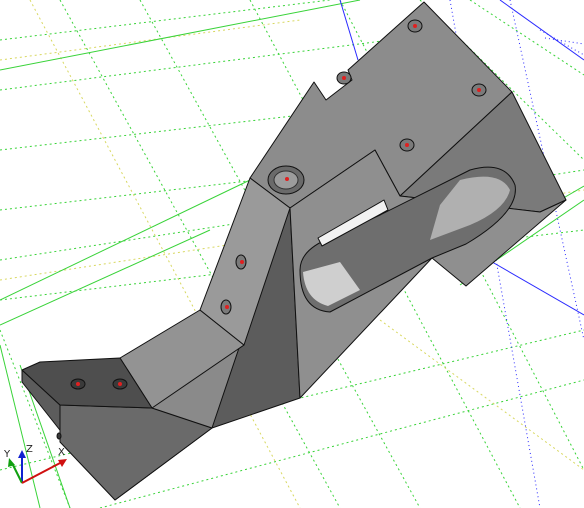 This screenshot has height=508, width=584. I want to click on axis-triad: Z Y X, so click(35, 464).